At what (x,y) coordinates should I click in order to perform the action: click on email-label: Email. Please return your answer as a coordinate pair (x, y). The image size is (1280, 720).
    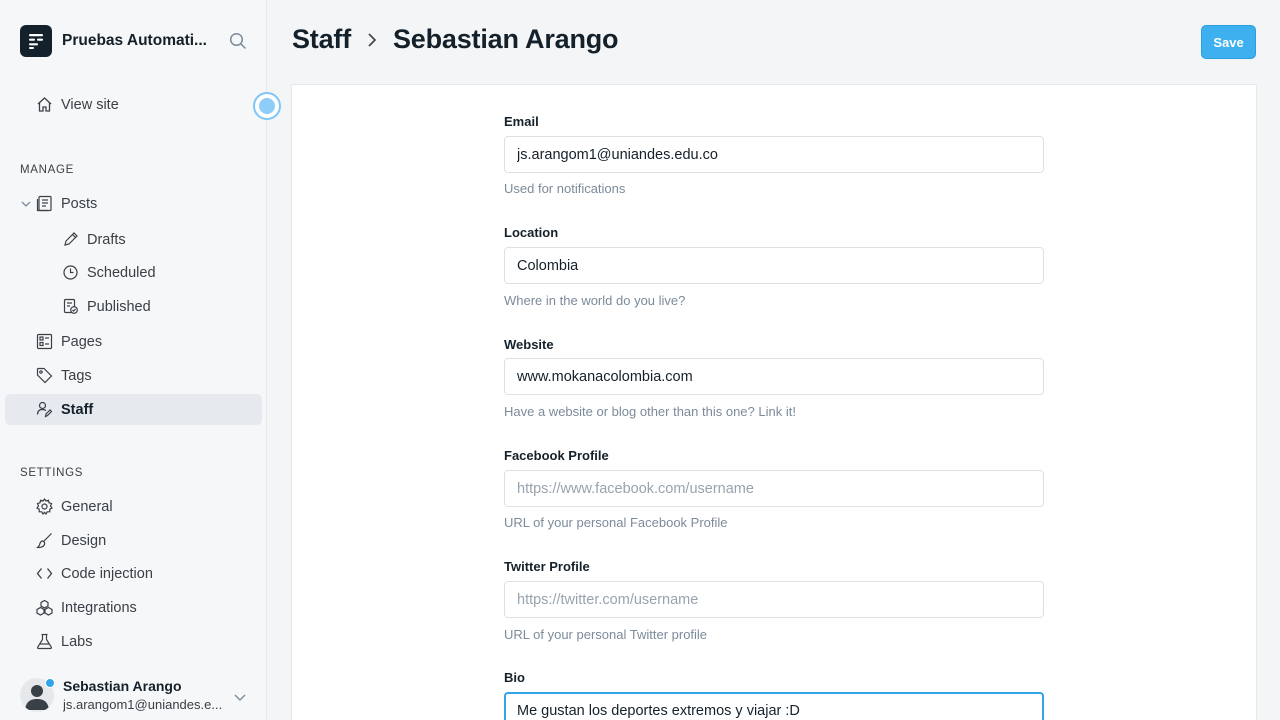
    Looking at the image, I should click on (521, 121).